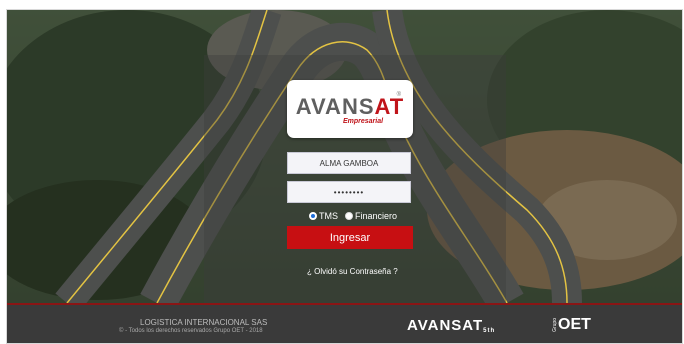 The width and height of the screenshot is (684, 344). What do you see at coordinates (204, 322) in the screenshot?
I see `footer-company-name: LOGISTICA INTERNACIONAL SAS` at bounding box center [204, 322].